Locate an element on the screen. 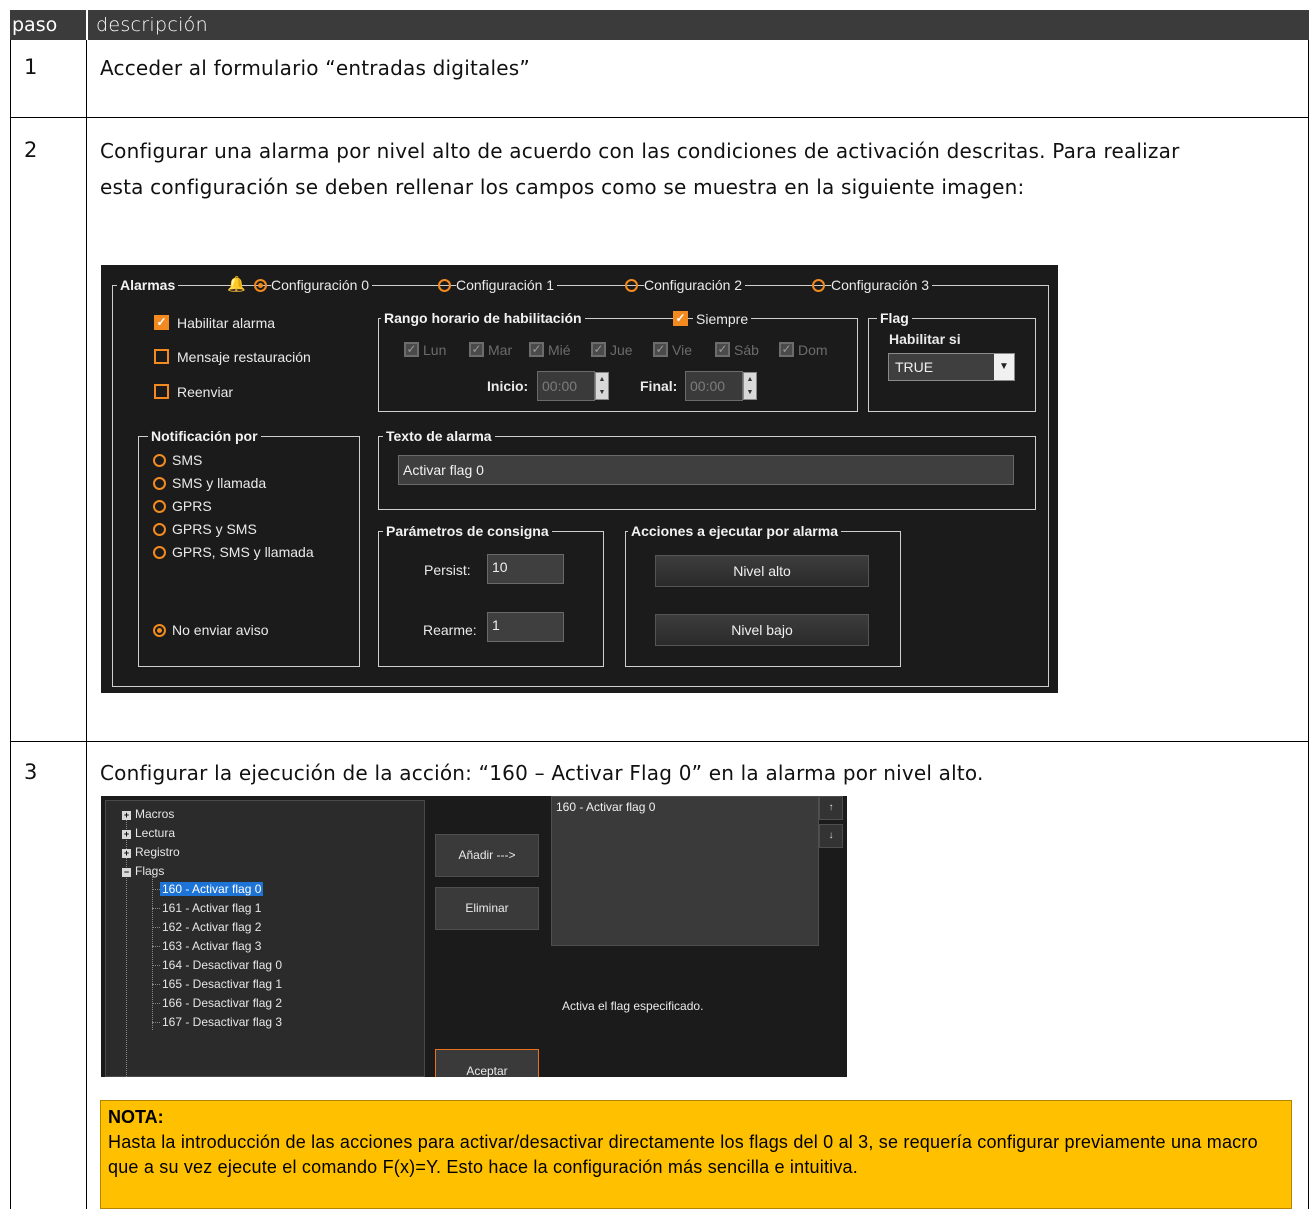  notify-sms-radio is located at coordinates (159, 460).